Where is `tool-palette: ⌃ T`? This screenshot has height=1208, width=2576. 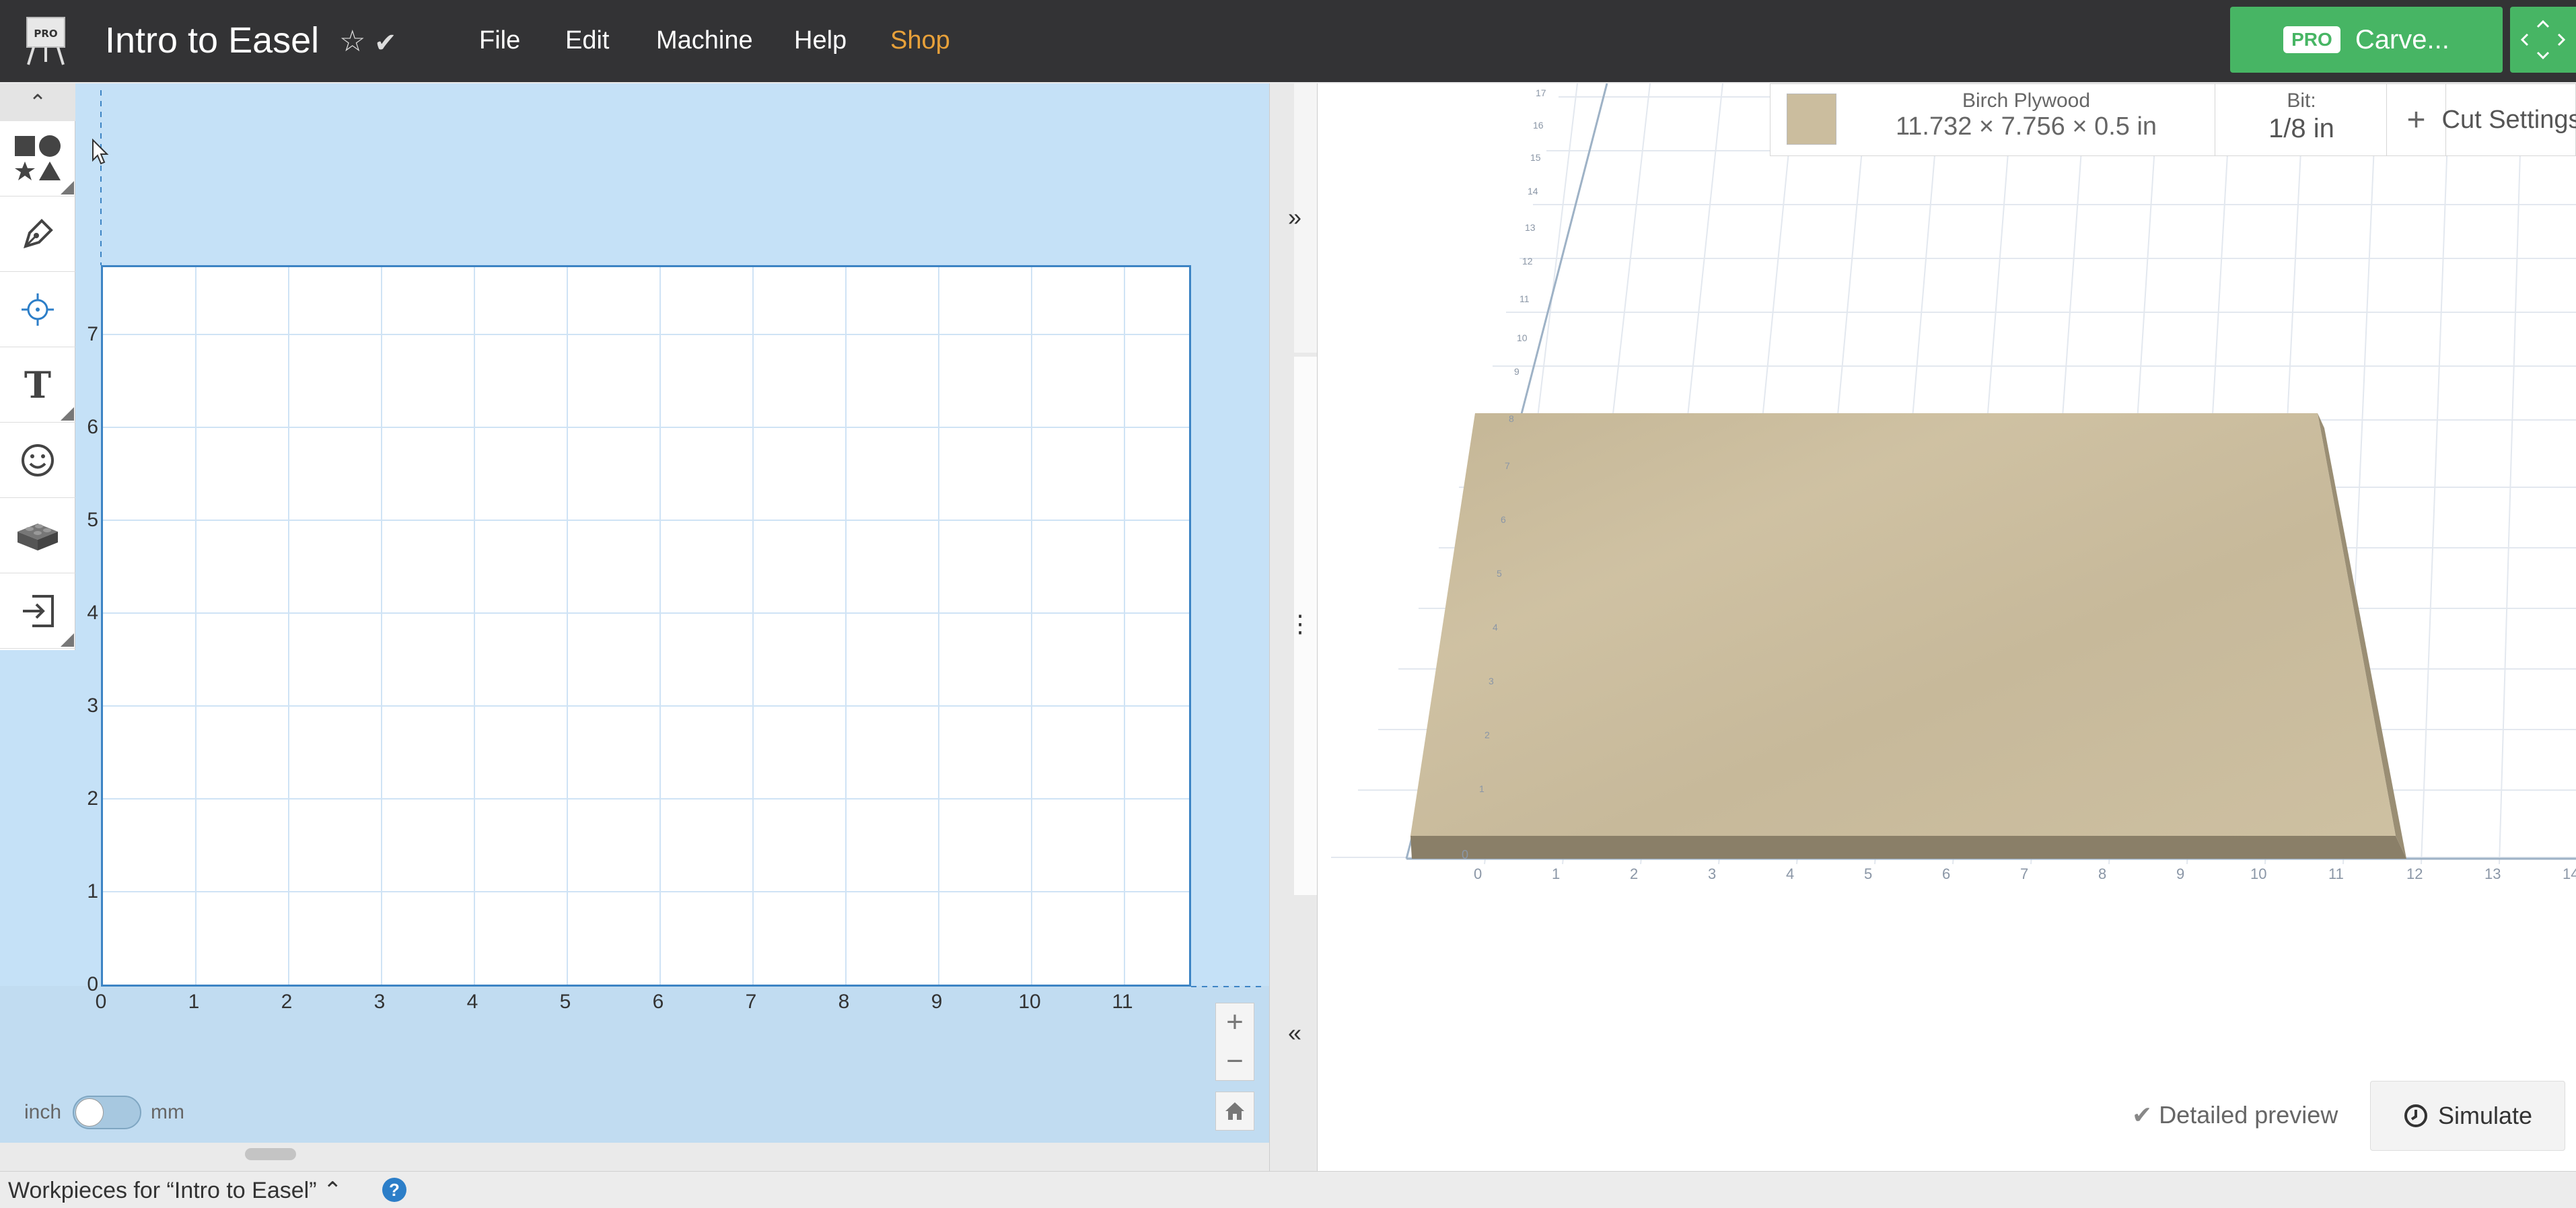 tool-palette: ⌃ T is located at coordinates (37, 366).